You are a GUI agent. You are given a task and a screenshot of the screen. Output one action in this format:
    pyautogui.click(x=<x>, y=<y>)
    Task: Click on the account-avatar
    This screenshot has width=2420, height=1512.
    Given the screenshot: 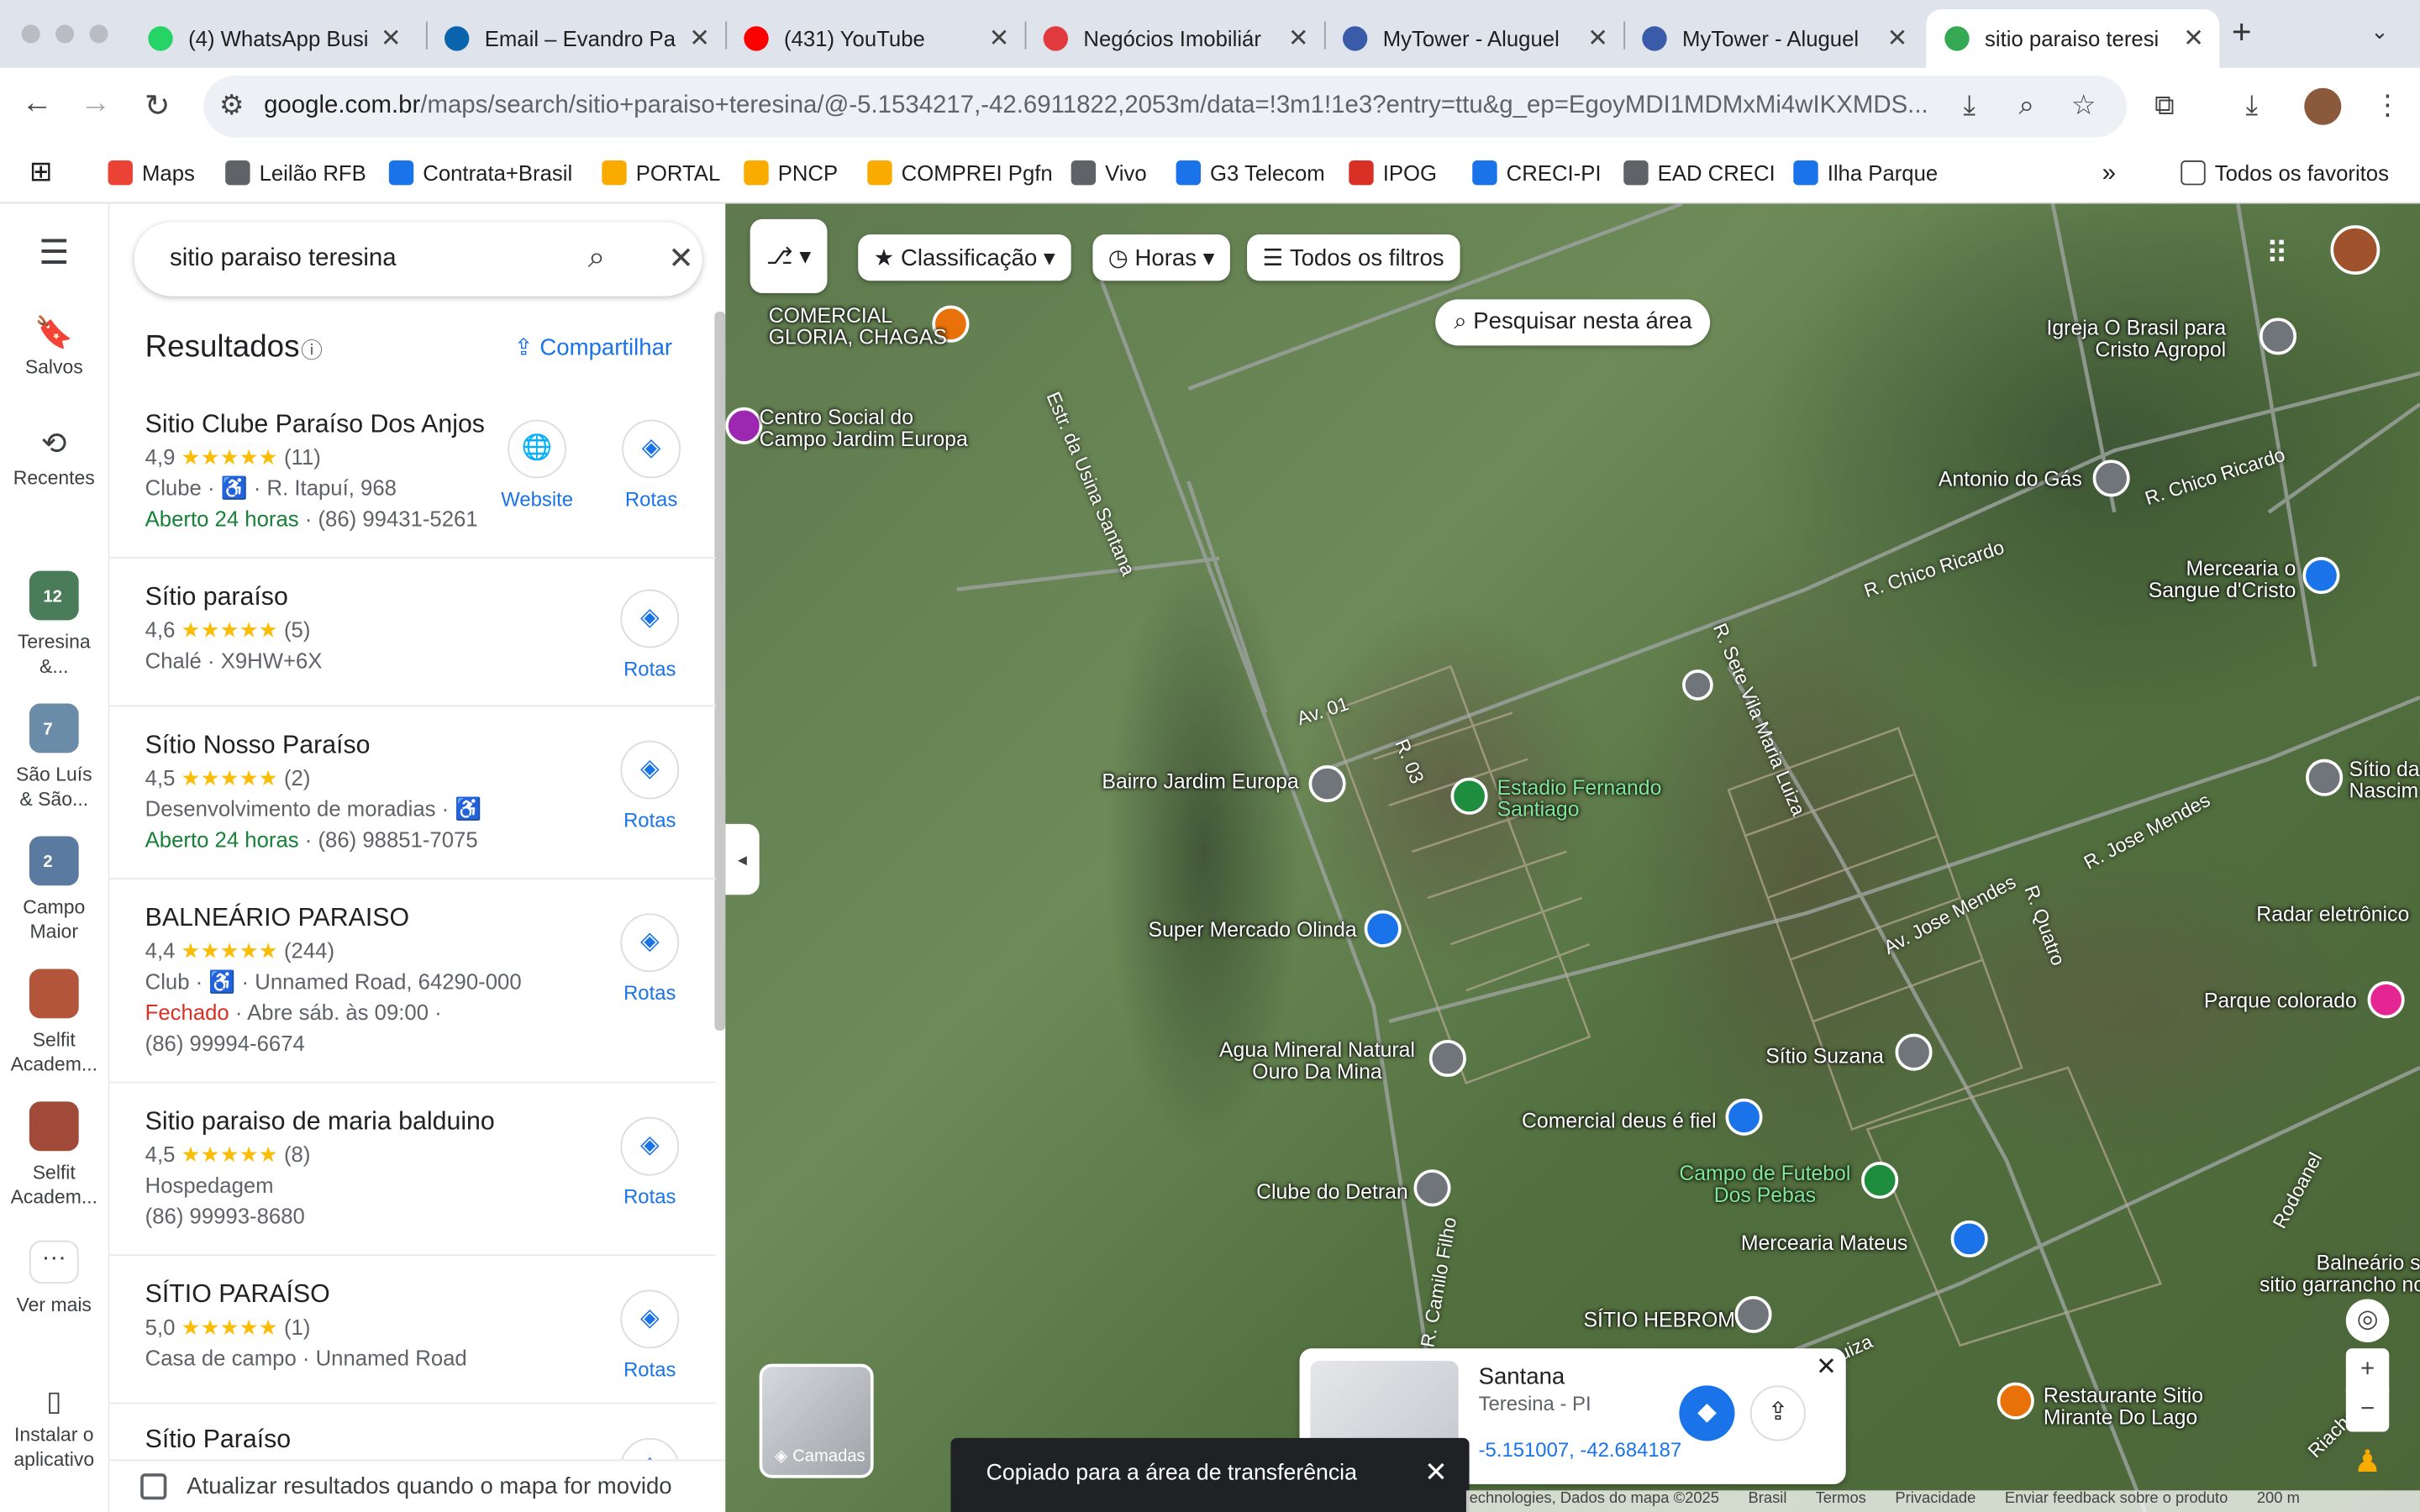 What is the action you would take?
    pyautogui.click(x=2355, y=250)
    